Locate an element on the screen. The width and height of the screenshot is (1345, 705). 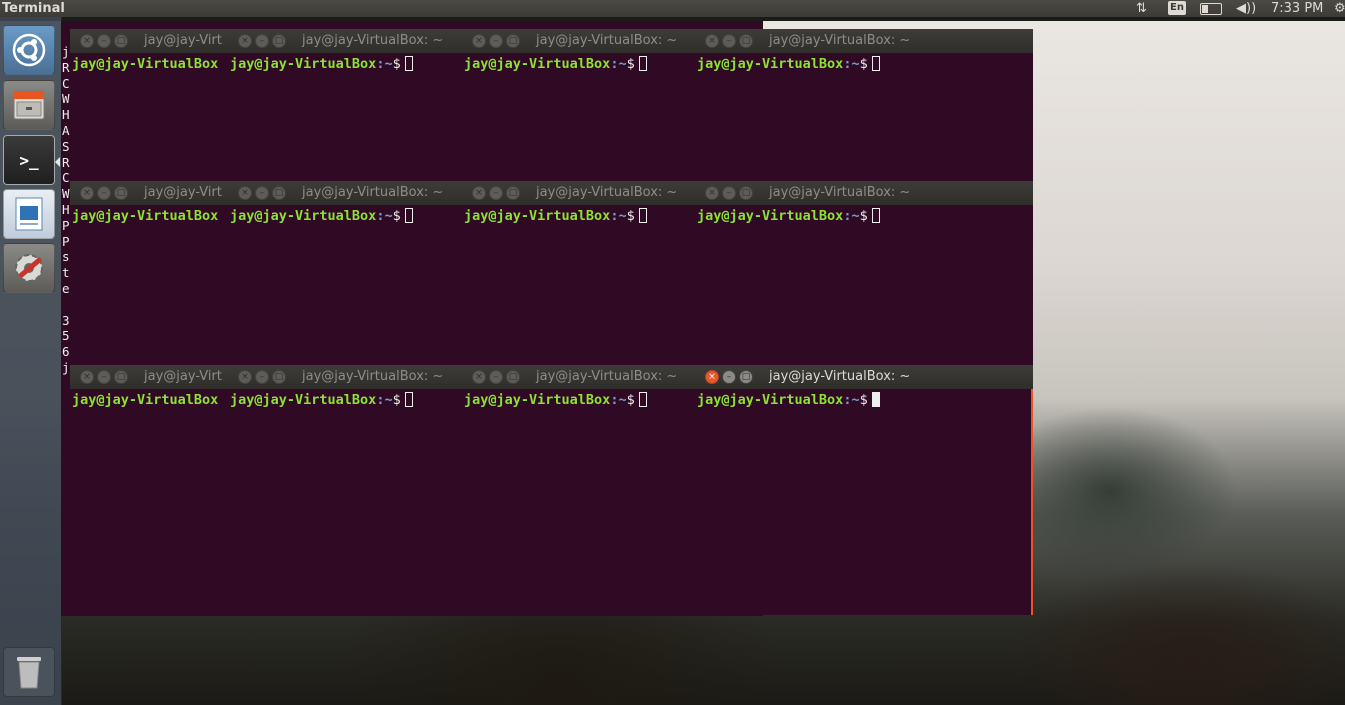
launcher-files-button is located at coordinates (29, 105).